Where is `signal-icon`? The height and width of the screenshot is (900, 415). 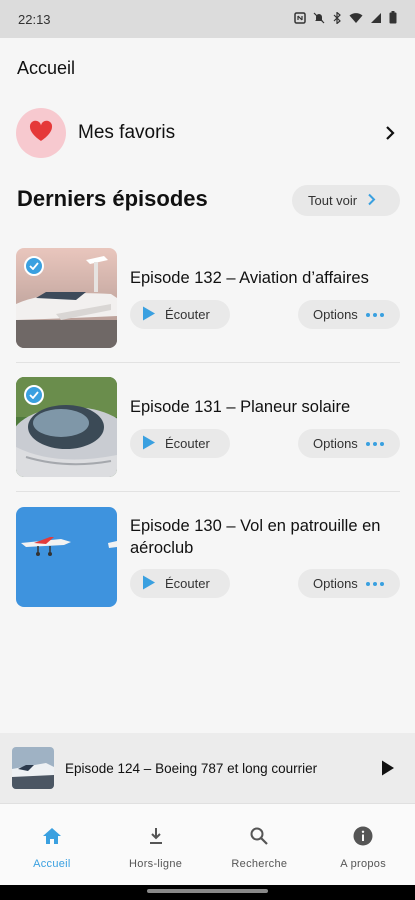 signal-icon is located at coordinates (376, 19).